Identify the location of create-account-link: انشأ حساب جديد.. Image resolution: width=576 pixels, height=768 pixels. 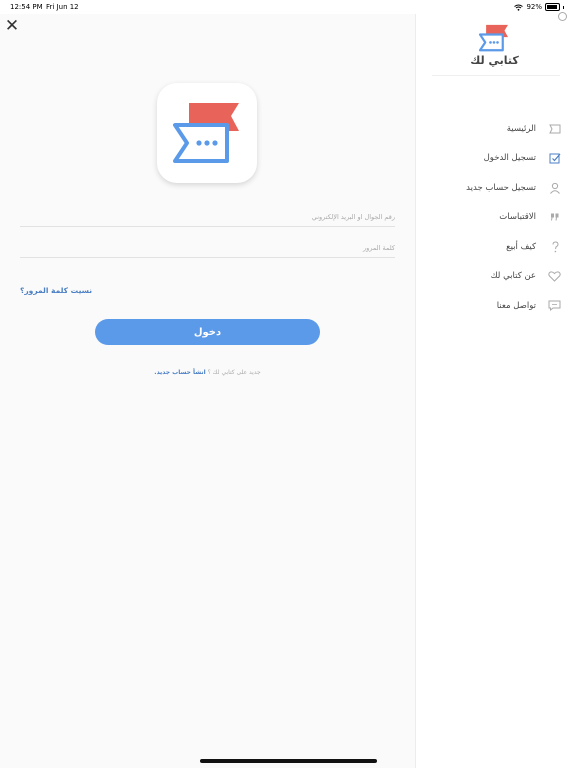
(179, 372).